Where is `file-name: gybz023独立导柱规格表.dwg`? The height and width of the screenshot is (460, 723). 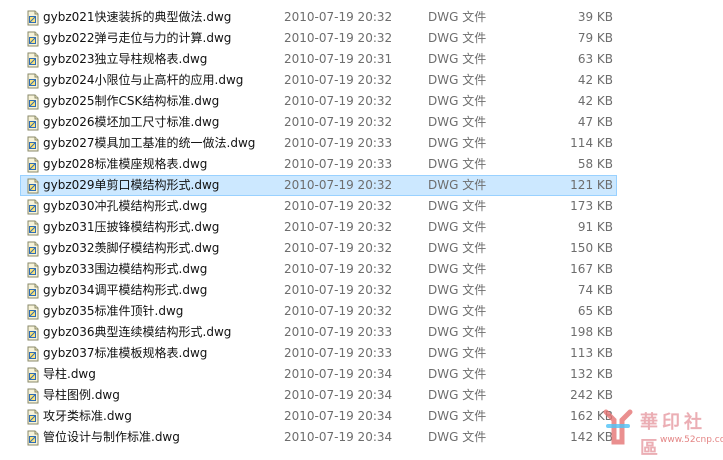
file-name: gybz023独立导柱规格表.dwg is located at coordinates (125, 59).